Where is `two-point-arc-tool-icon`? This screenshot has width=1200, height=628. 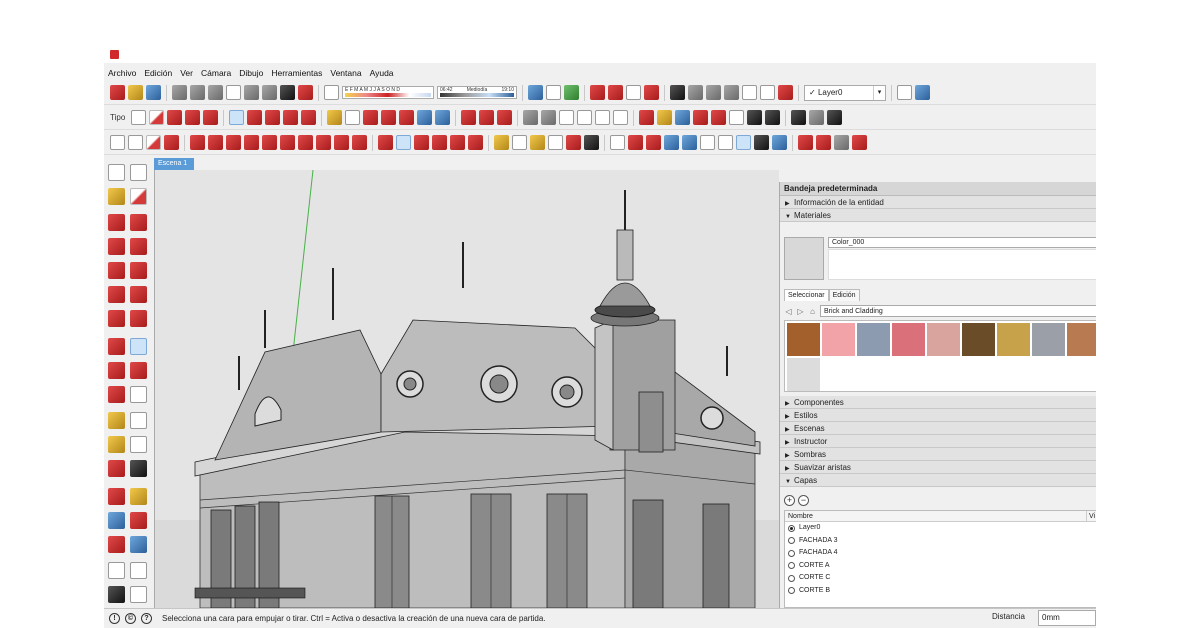
two-point-arc-tool-icon is located at coordinates (138, 294).